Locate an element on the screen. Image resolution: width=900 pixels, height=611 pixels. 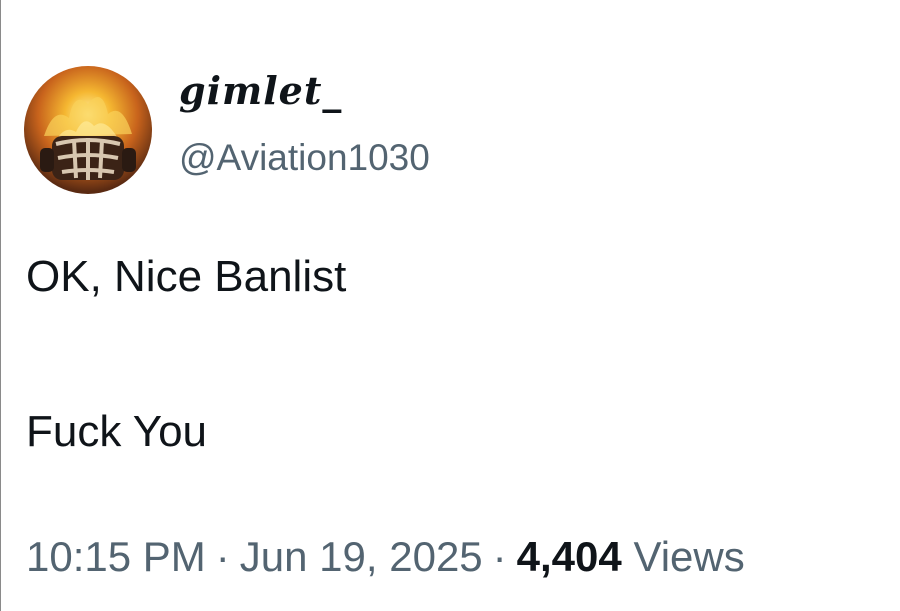
flaming-helmet-icon is located at coordinates (88, 130).